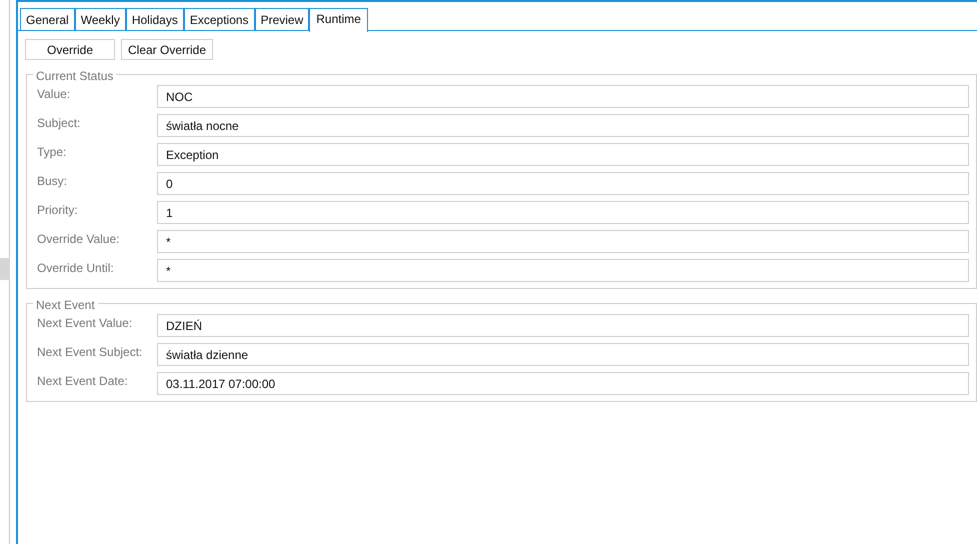 Image resolution: width=977 pixels, height=544 pixels. I want to click on field-label: Subject:, so click(59, 123).